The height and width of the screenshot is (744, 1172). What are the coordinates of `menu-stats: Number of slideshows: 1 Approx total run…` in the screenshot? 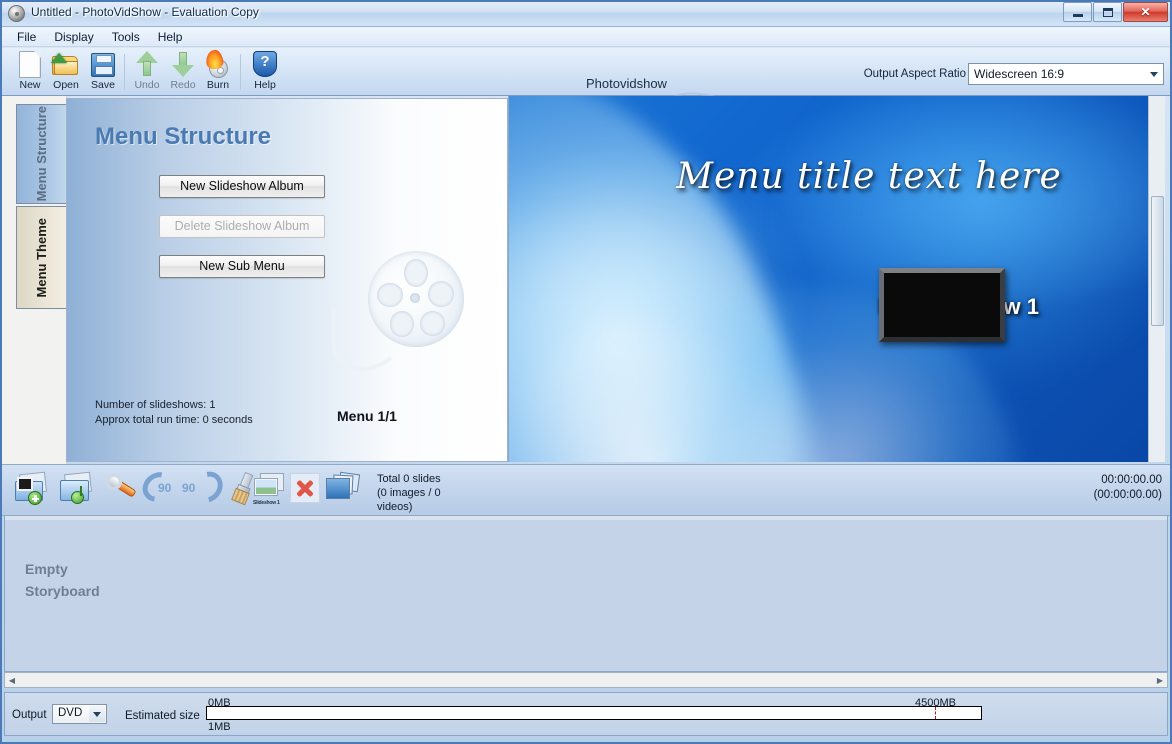 It's located at (174, 413).